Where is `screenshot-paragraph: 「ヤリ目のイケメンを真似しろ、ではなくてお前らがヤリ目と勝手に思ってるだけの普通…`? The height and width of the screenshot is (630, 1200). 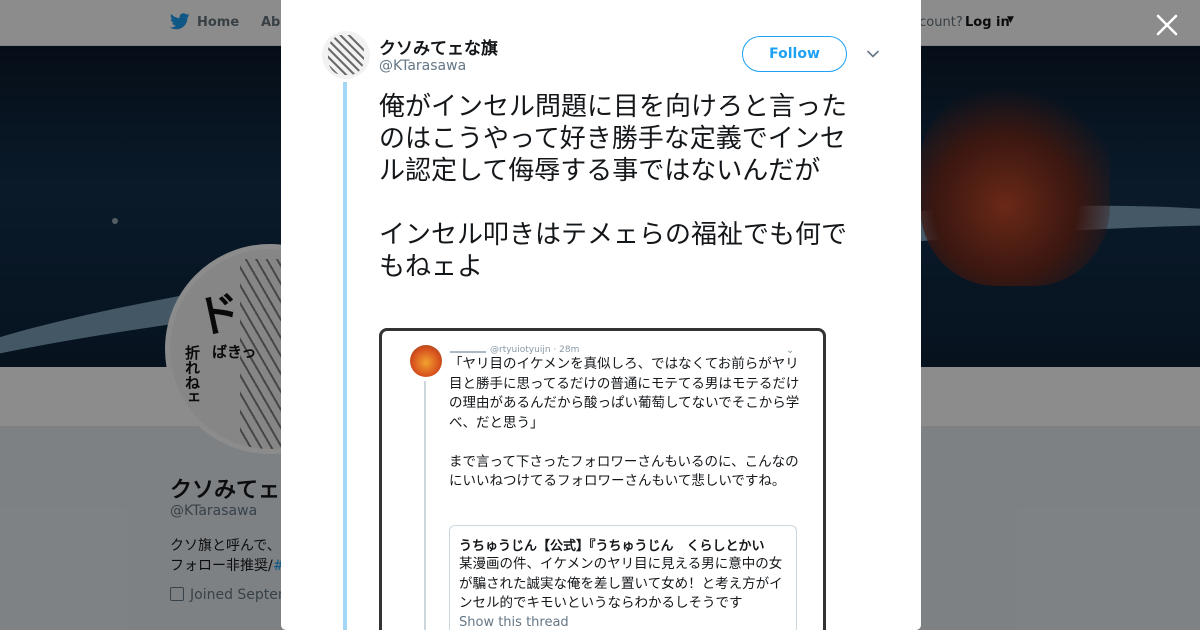 screenshot-paragraph: 「ヤリ目のイケメンを真似しろ、ではなくてお前らがヤリ目と勝手に思ってるだけの普通… is located at coordinates (624, 393).